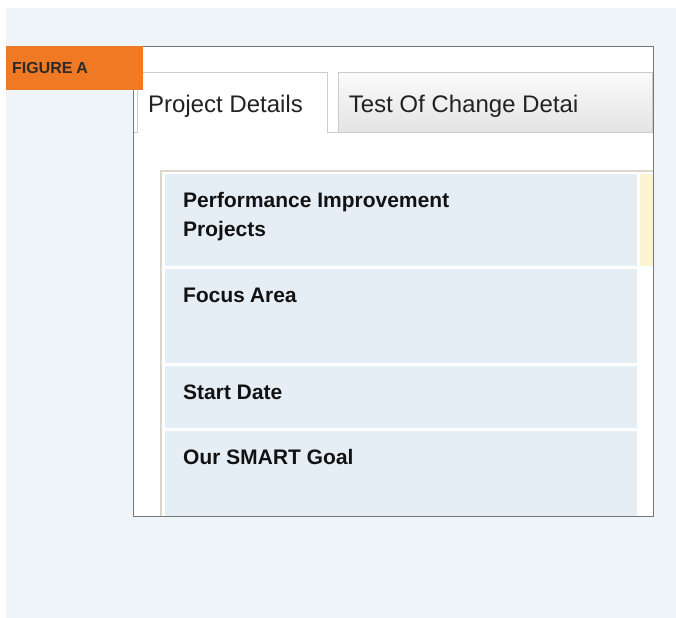 The width and height of the screenshot is (676, 618). Describe the element at coordinates (401, 397) in the screenshot. I see `field-label: Start Date` at that location.